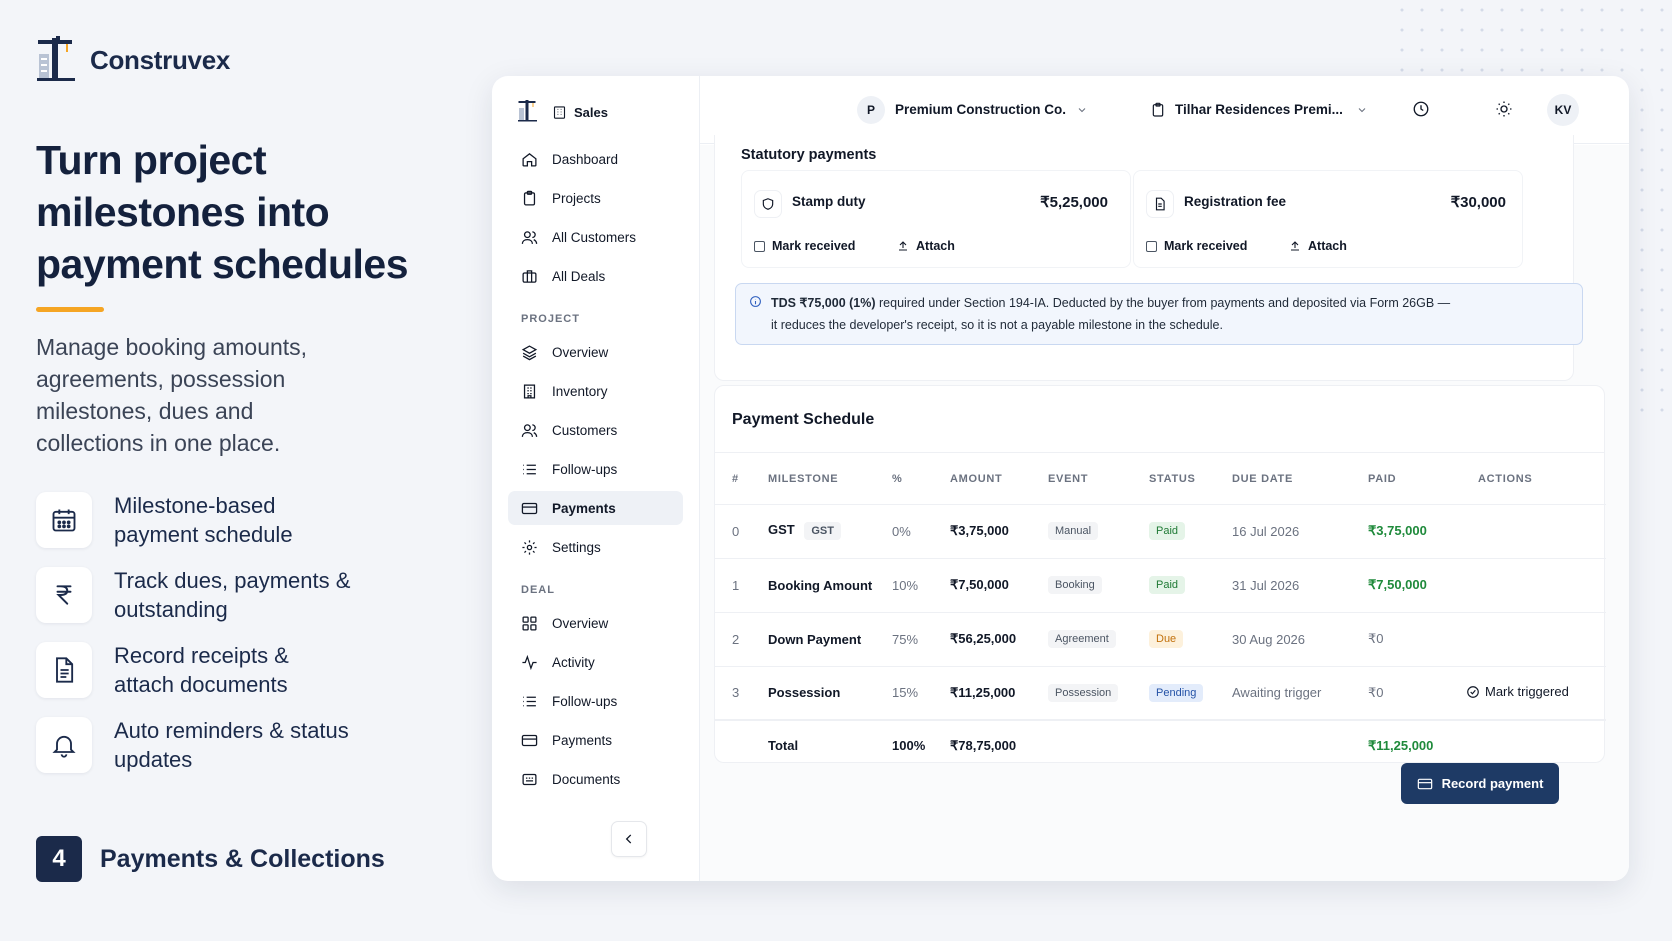 This screenshot has height=941, width=1672. Describe the element at coordinates (981, 109) in the screenshot. I see `org-name: Premium Construction Co.` at that location.